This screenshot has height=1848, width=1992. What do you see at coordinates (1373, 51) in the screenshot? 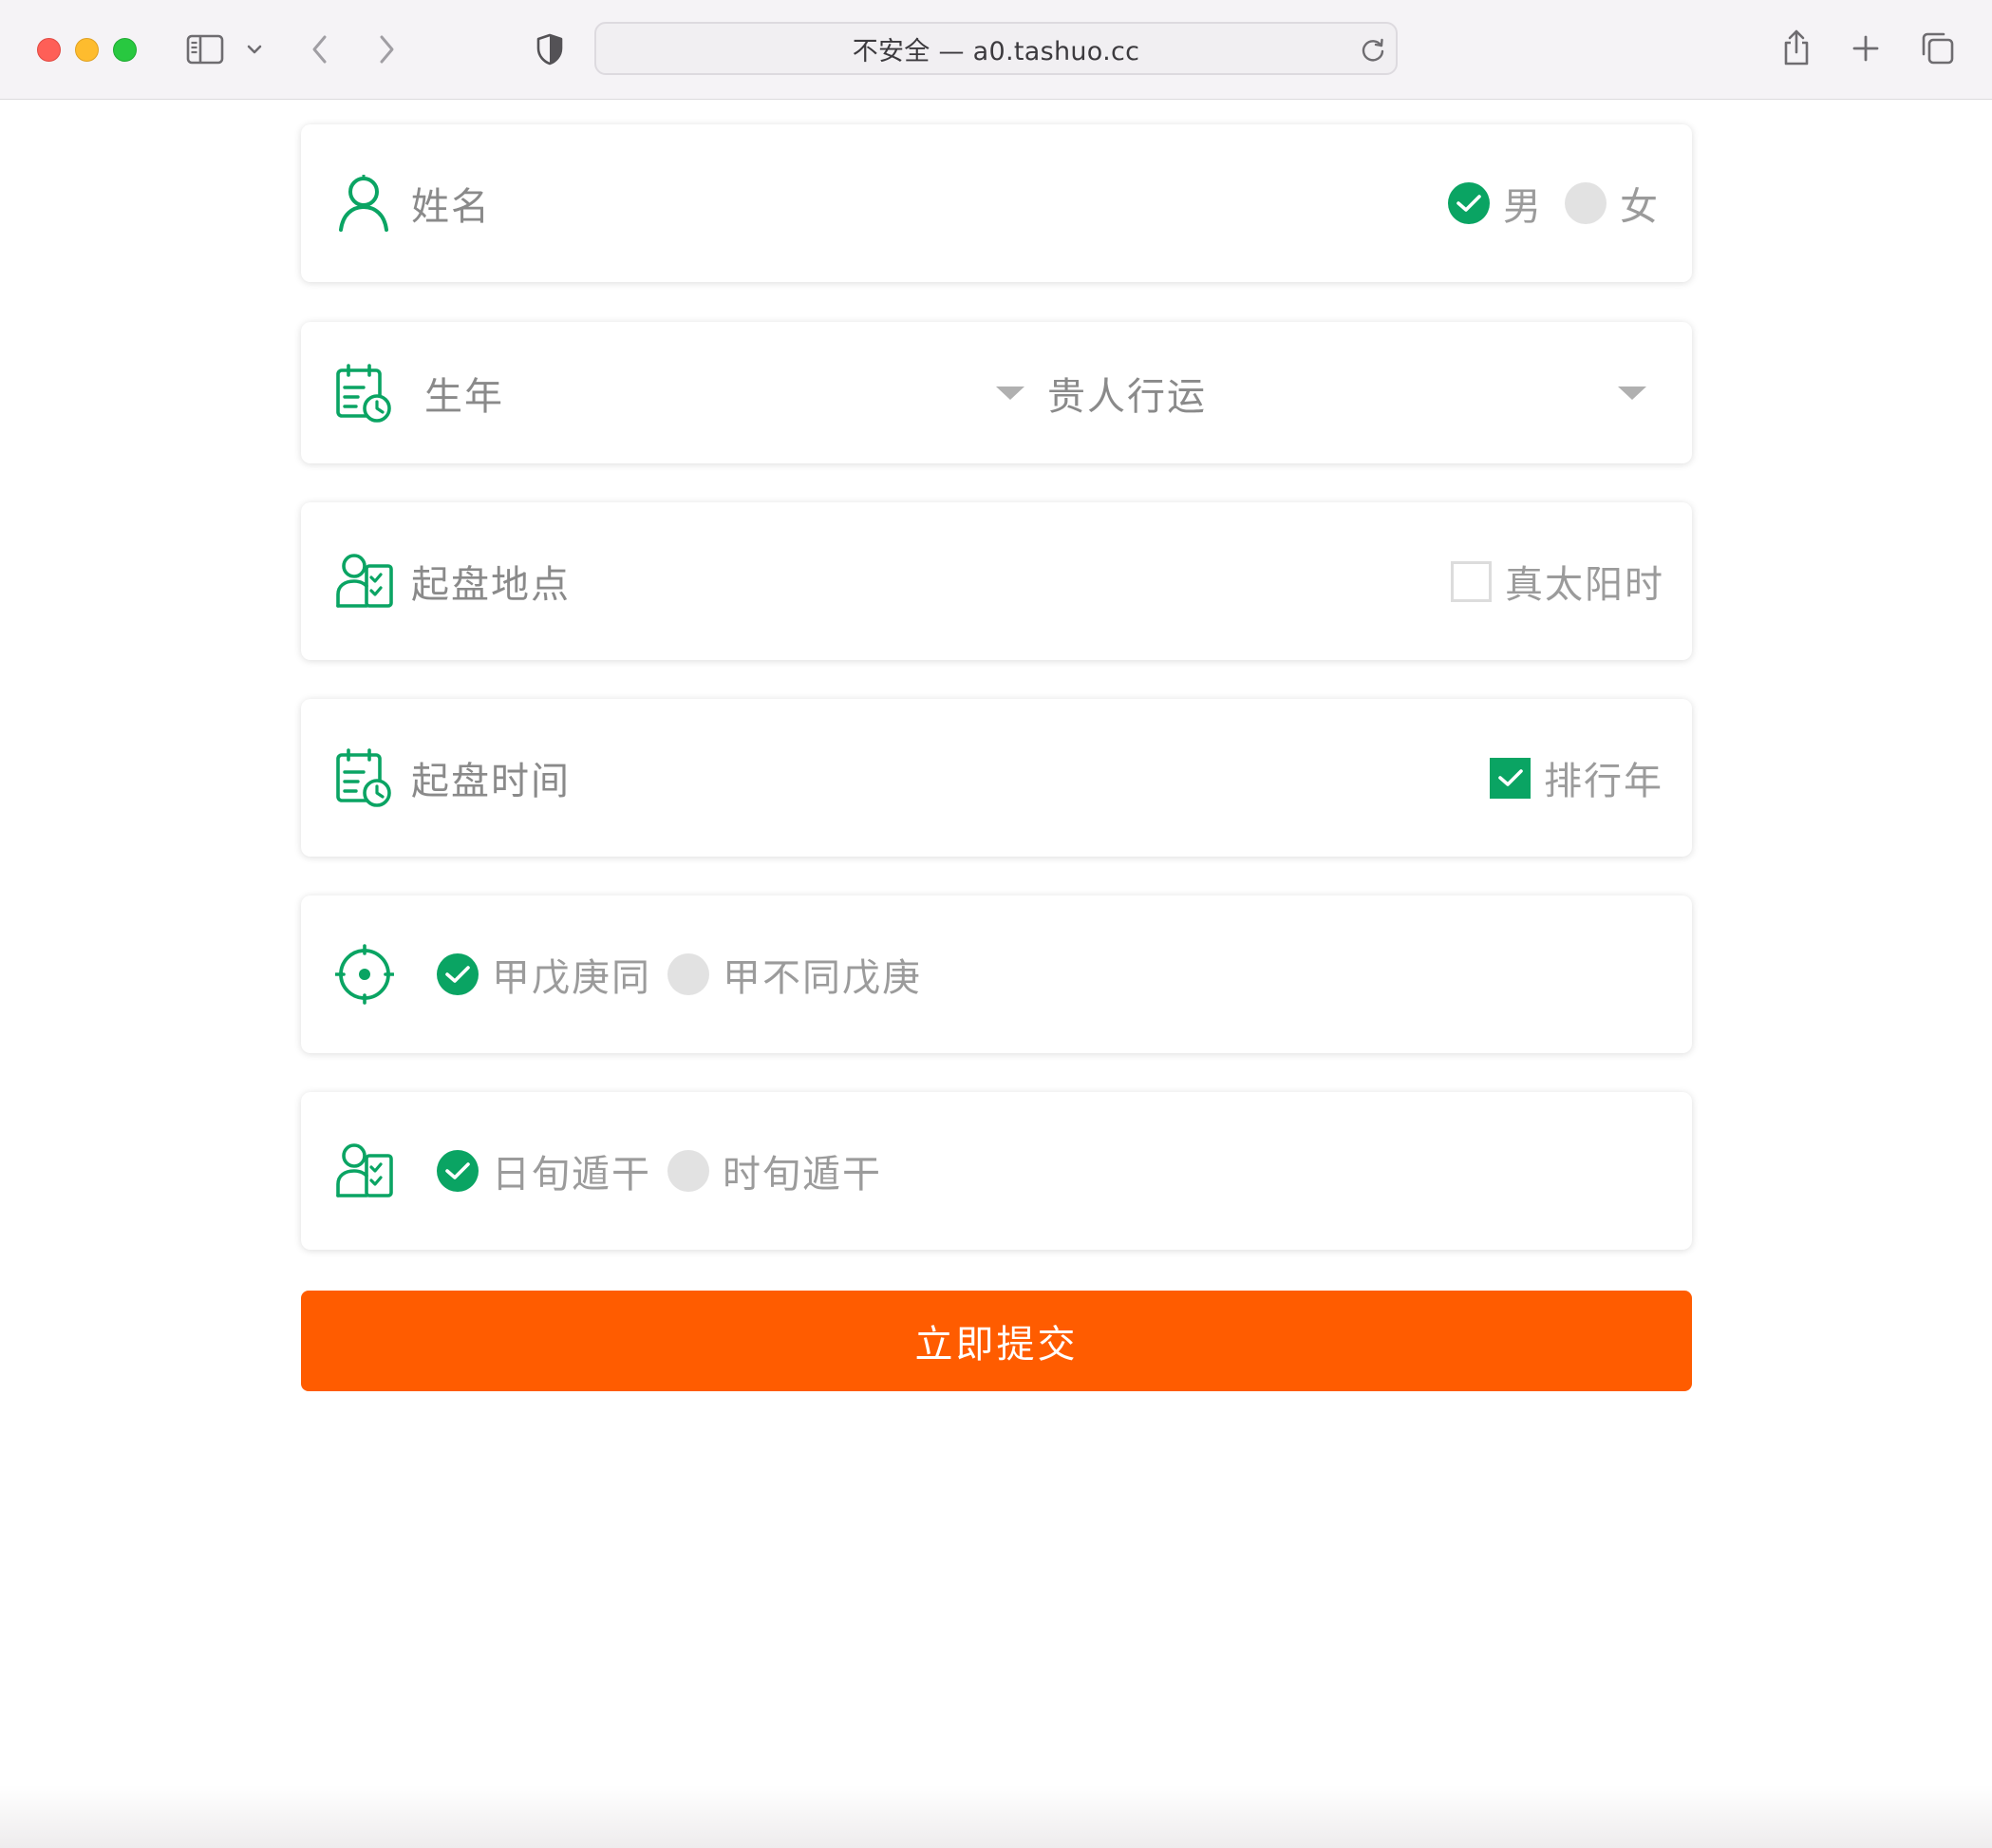
I see `reload-icon` at bounding box center [1373, 51].